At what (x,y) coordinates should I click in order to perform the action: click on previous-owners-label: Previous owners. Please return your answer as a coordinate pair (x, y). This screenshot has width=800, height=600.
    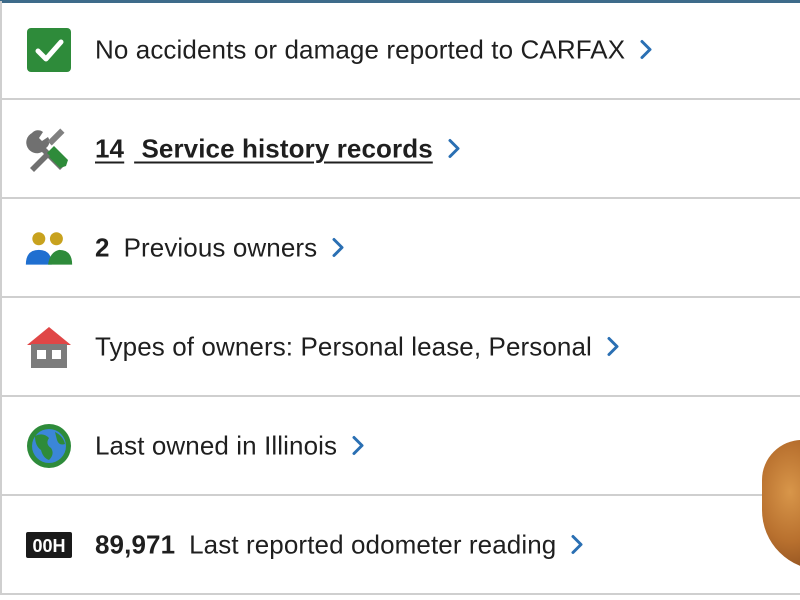
    Looking at the image, I should click on (220, 247).